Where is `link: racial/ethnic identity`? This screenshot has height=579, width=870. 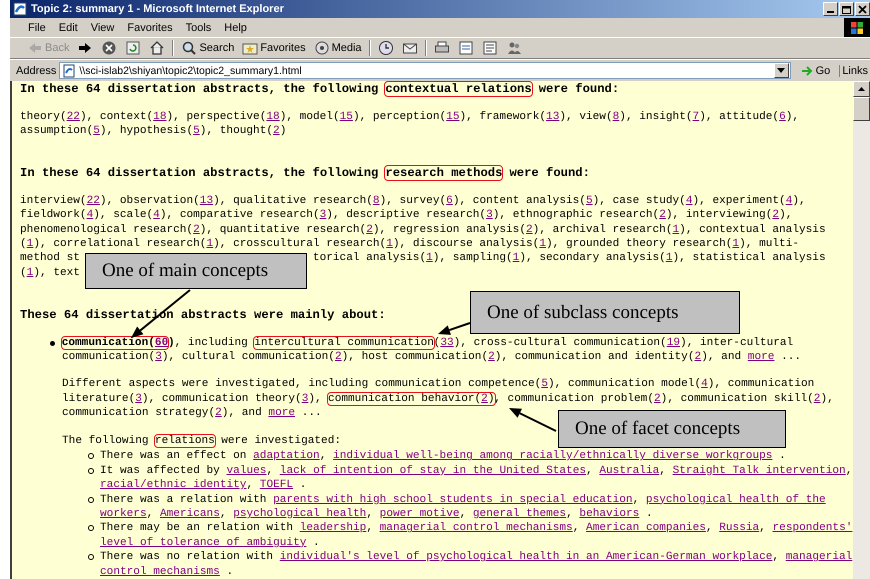
link: racial/ethnic identity is located at coordinates (173, 485).